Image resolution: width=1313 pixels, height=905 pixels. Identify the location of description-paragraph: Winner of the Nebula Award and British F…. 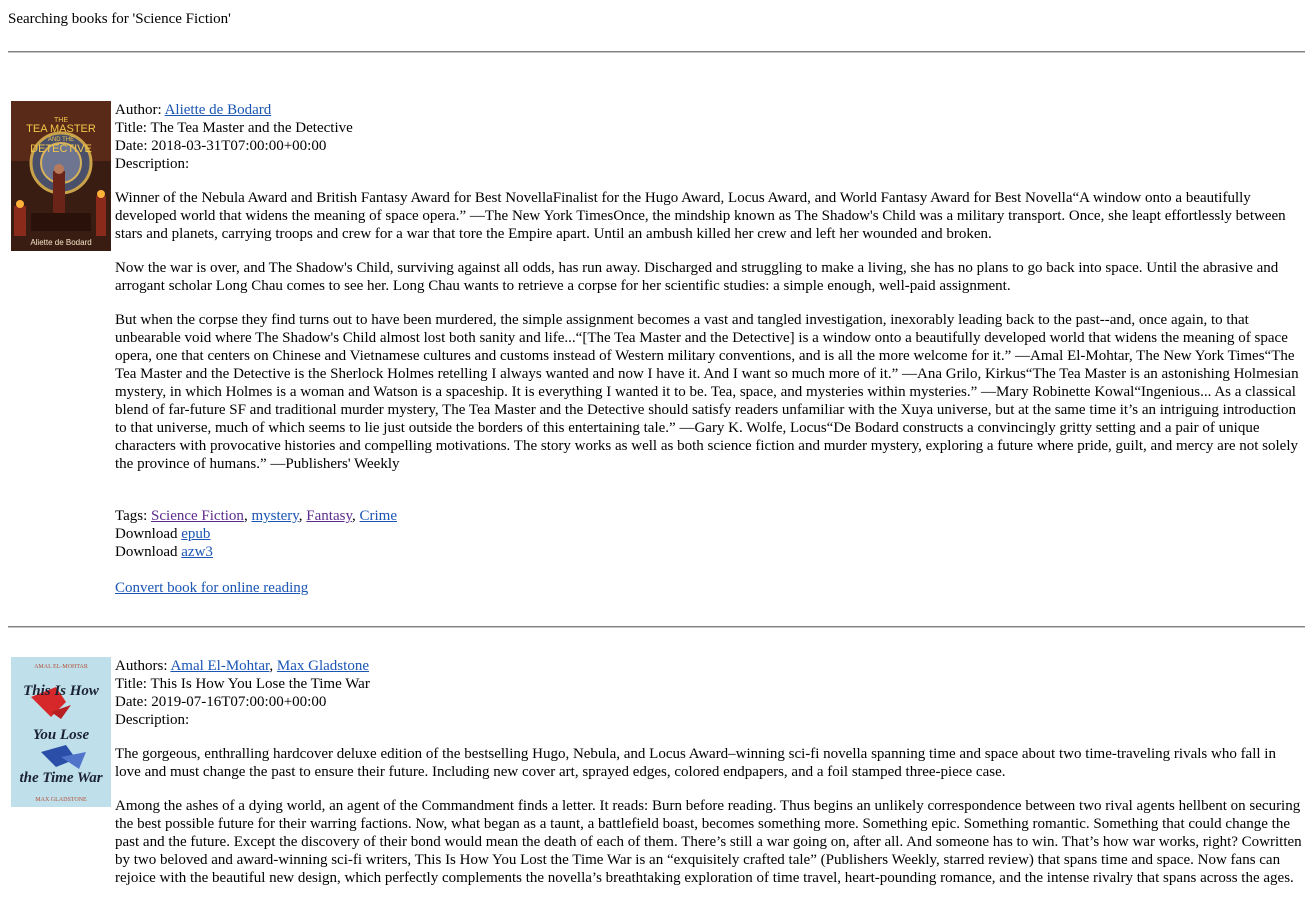
(700, 216).